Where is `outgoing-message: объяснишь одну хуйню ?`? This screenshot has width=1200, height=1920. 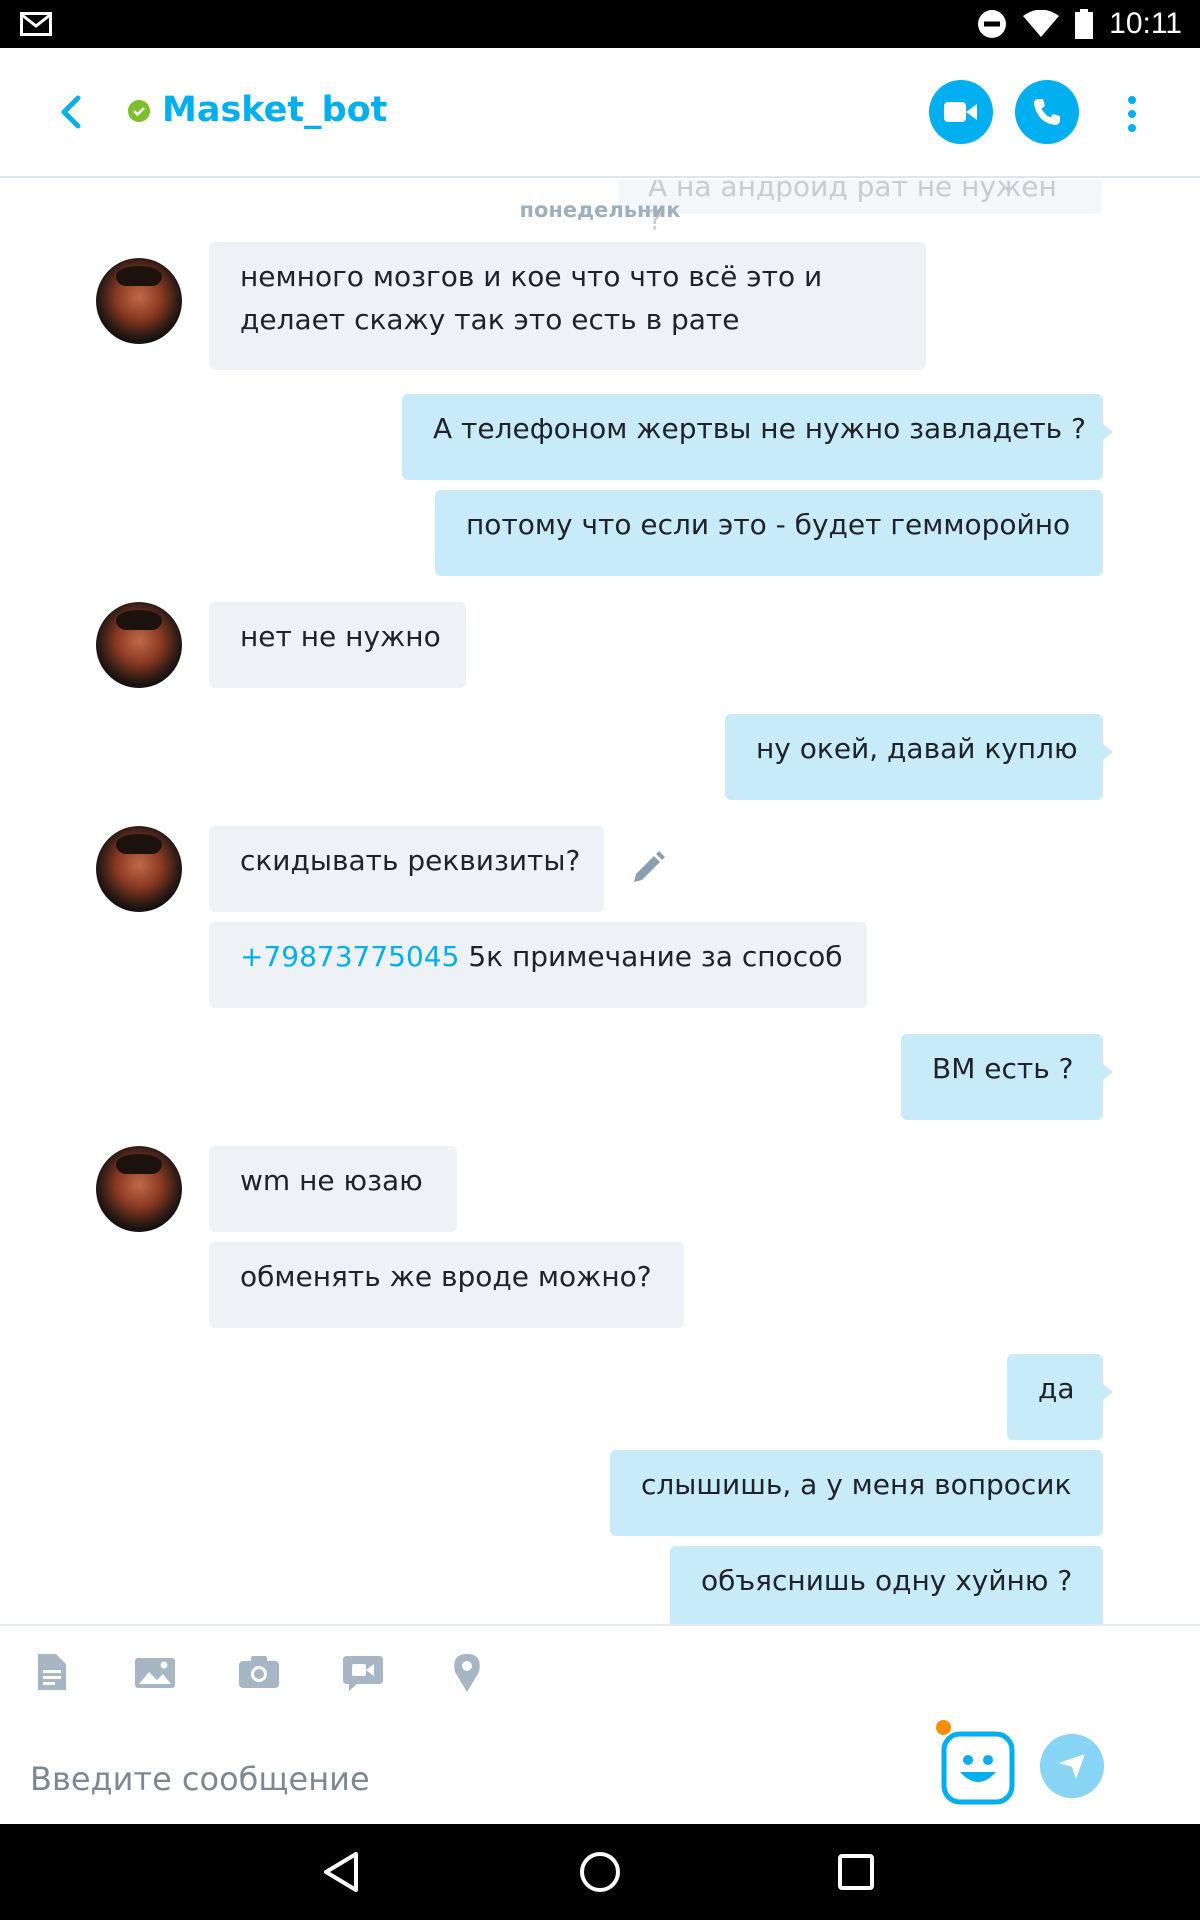
outgoing-message: объяснишь одну хуйню ? is located at coordinates (886, 1585).